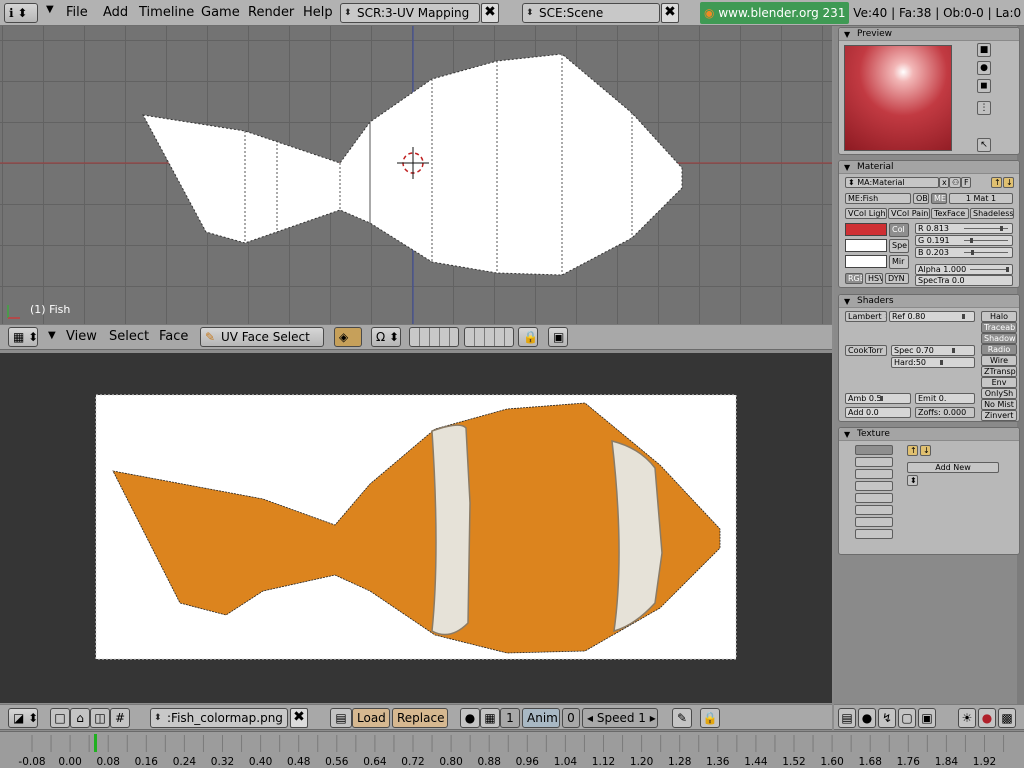 Image resolution: width=1024 pixels, height=768 pixels. What do you see at coordinates (571, 718) in the screenshot?
I see `frame-end-field: 0` at bounding box center [571, 718].